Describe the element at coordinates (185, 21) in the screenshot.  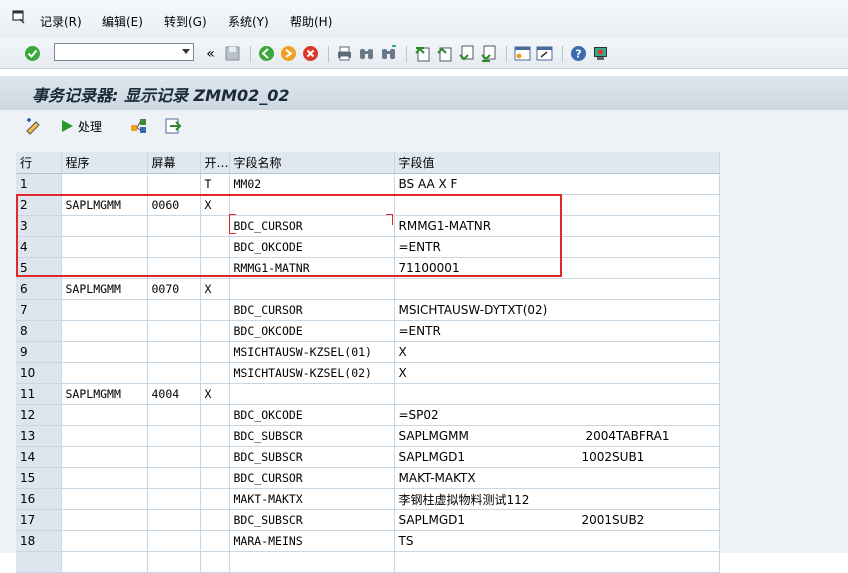
I see `menu-goto: 转到(G)` at that location.